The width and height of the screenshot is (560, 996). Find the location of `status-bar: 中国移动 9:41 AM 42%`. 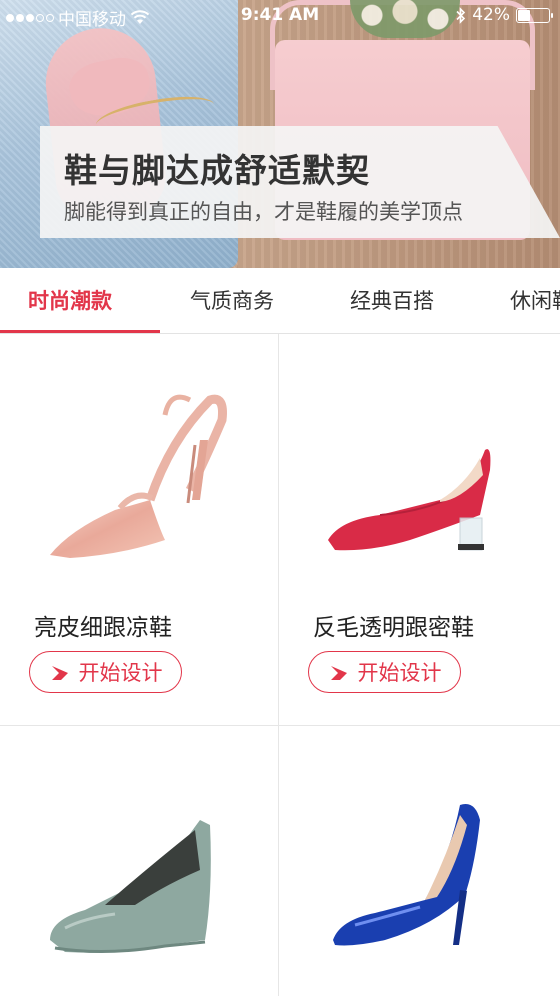

status-bar: 中国移动 9:41 AM 42% is located at coordinates (280, 15).